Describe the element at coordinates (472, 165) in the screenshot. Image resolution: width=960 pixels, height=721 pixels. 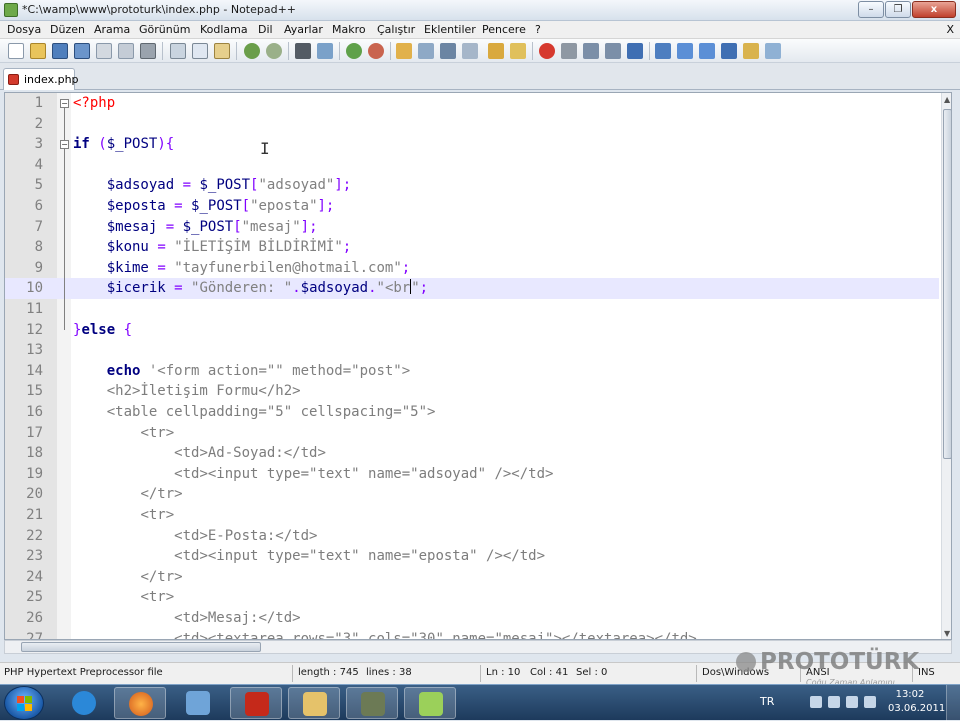
I see `code-line: 4` at that location.